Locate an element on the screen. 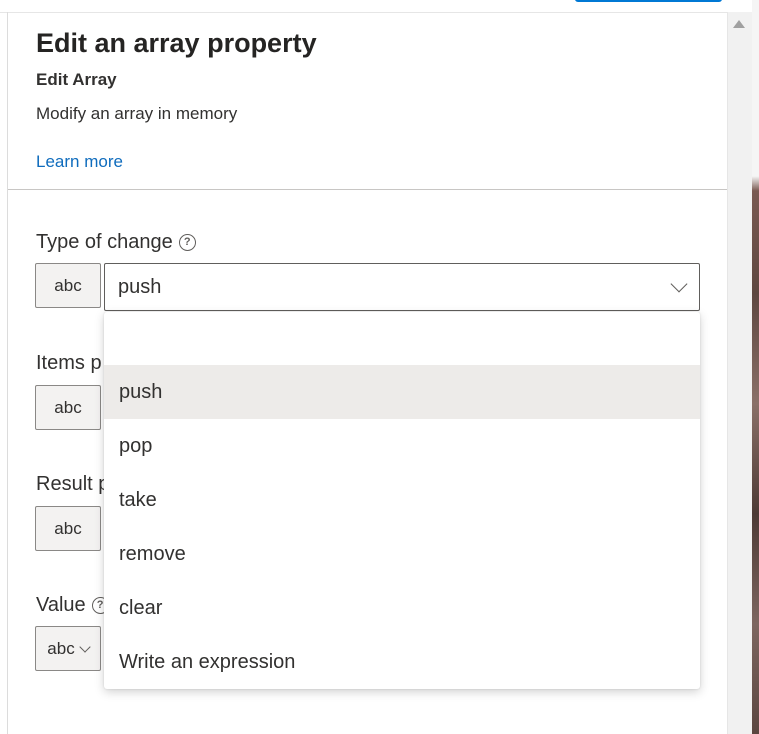 Image resolution: width=759 pixels, height=734 pixels. value-type-badge: abc is located at coordinates (61, 648).